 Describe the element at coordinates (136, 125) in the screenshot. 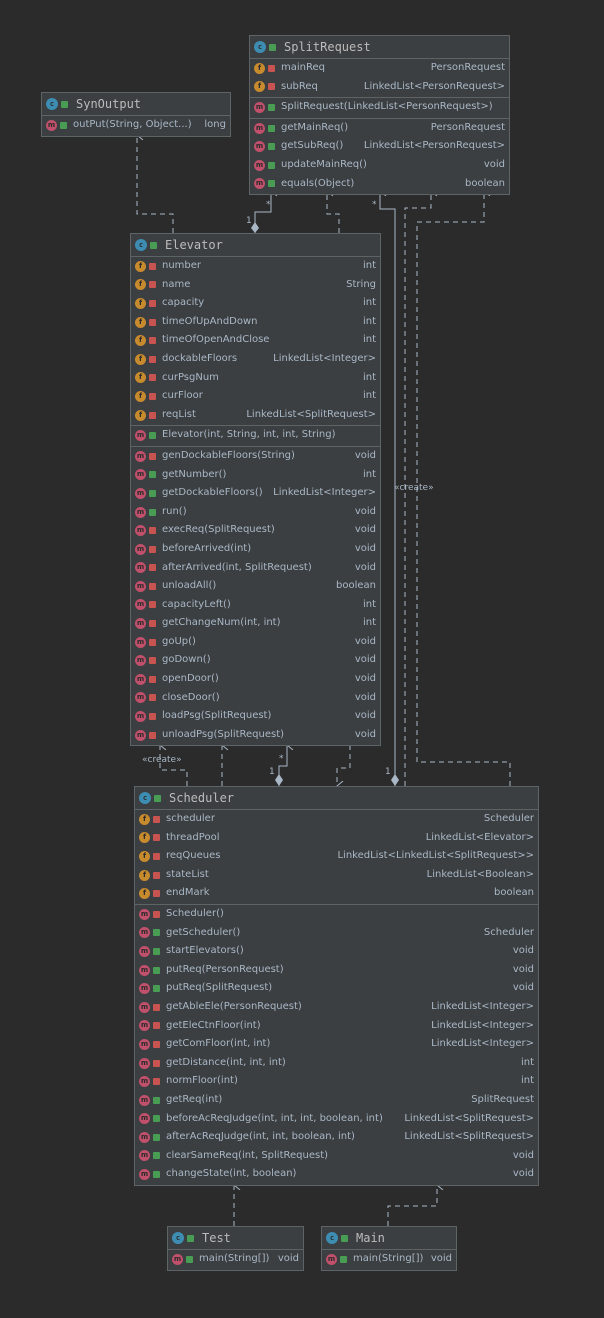

I see `method-row: m outPut(String, Object...) long` at that location.